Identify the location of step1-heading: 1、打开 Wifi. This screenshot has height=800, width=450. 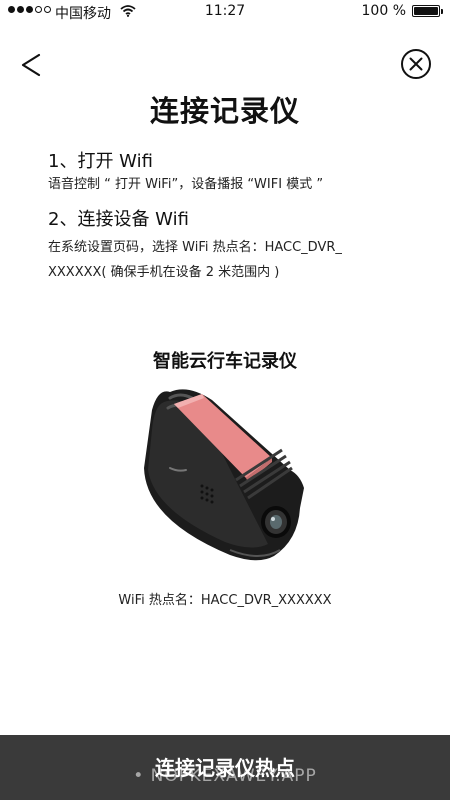
(100, 161).